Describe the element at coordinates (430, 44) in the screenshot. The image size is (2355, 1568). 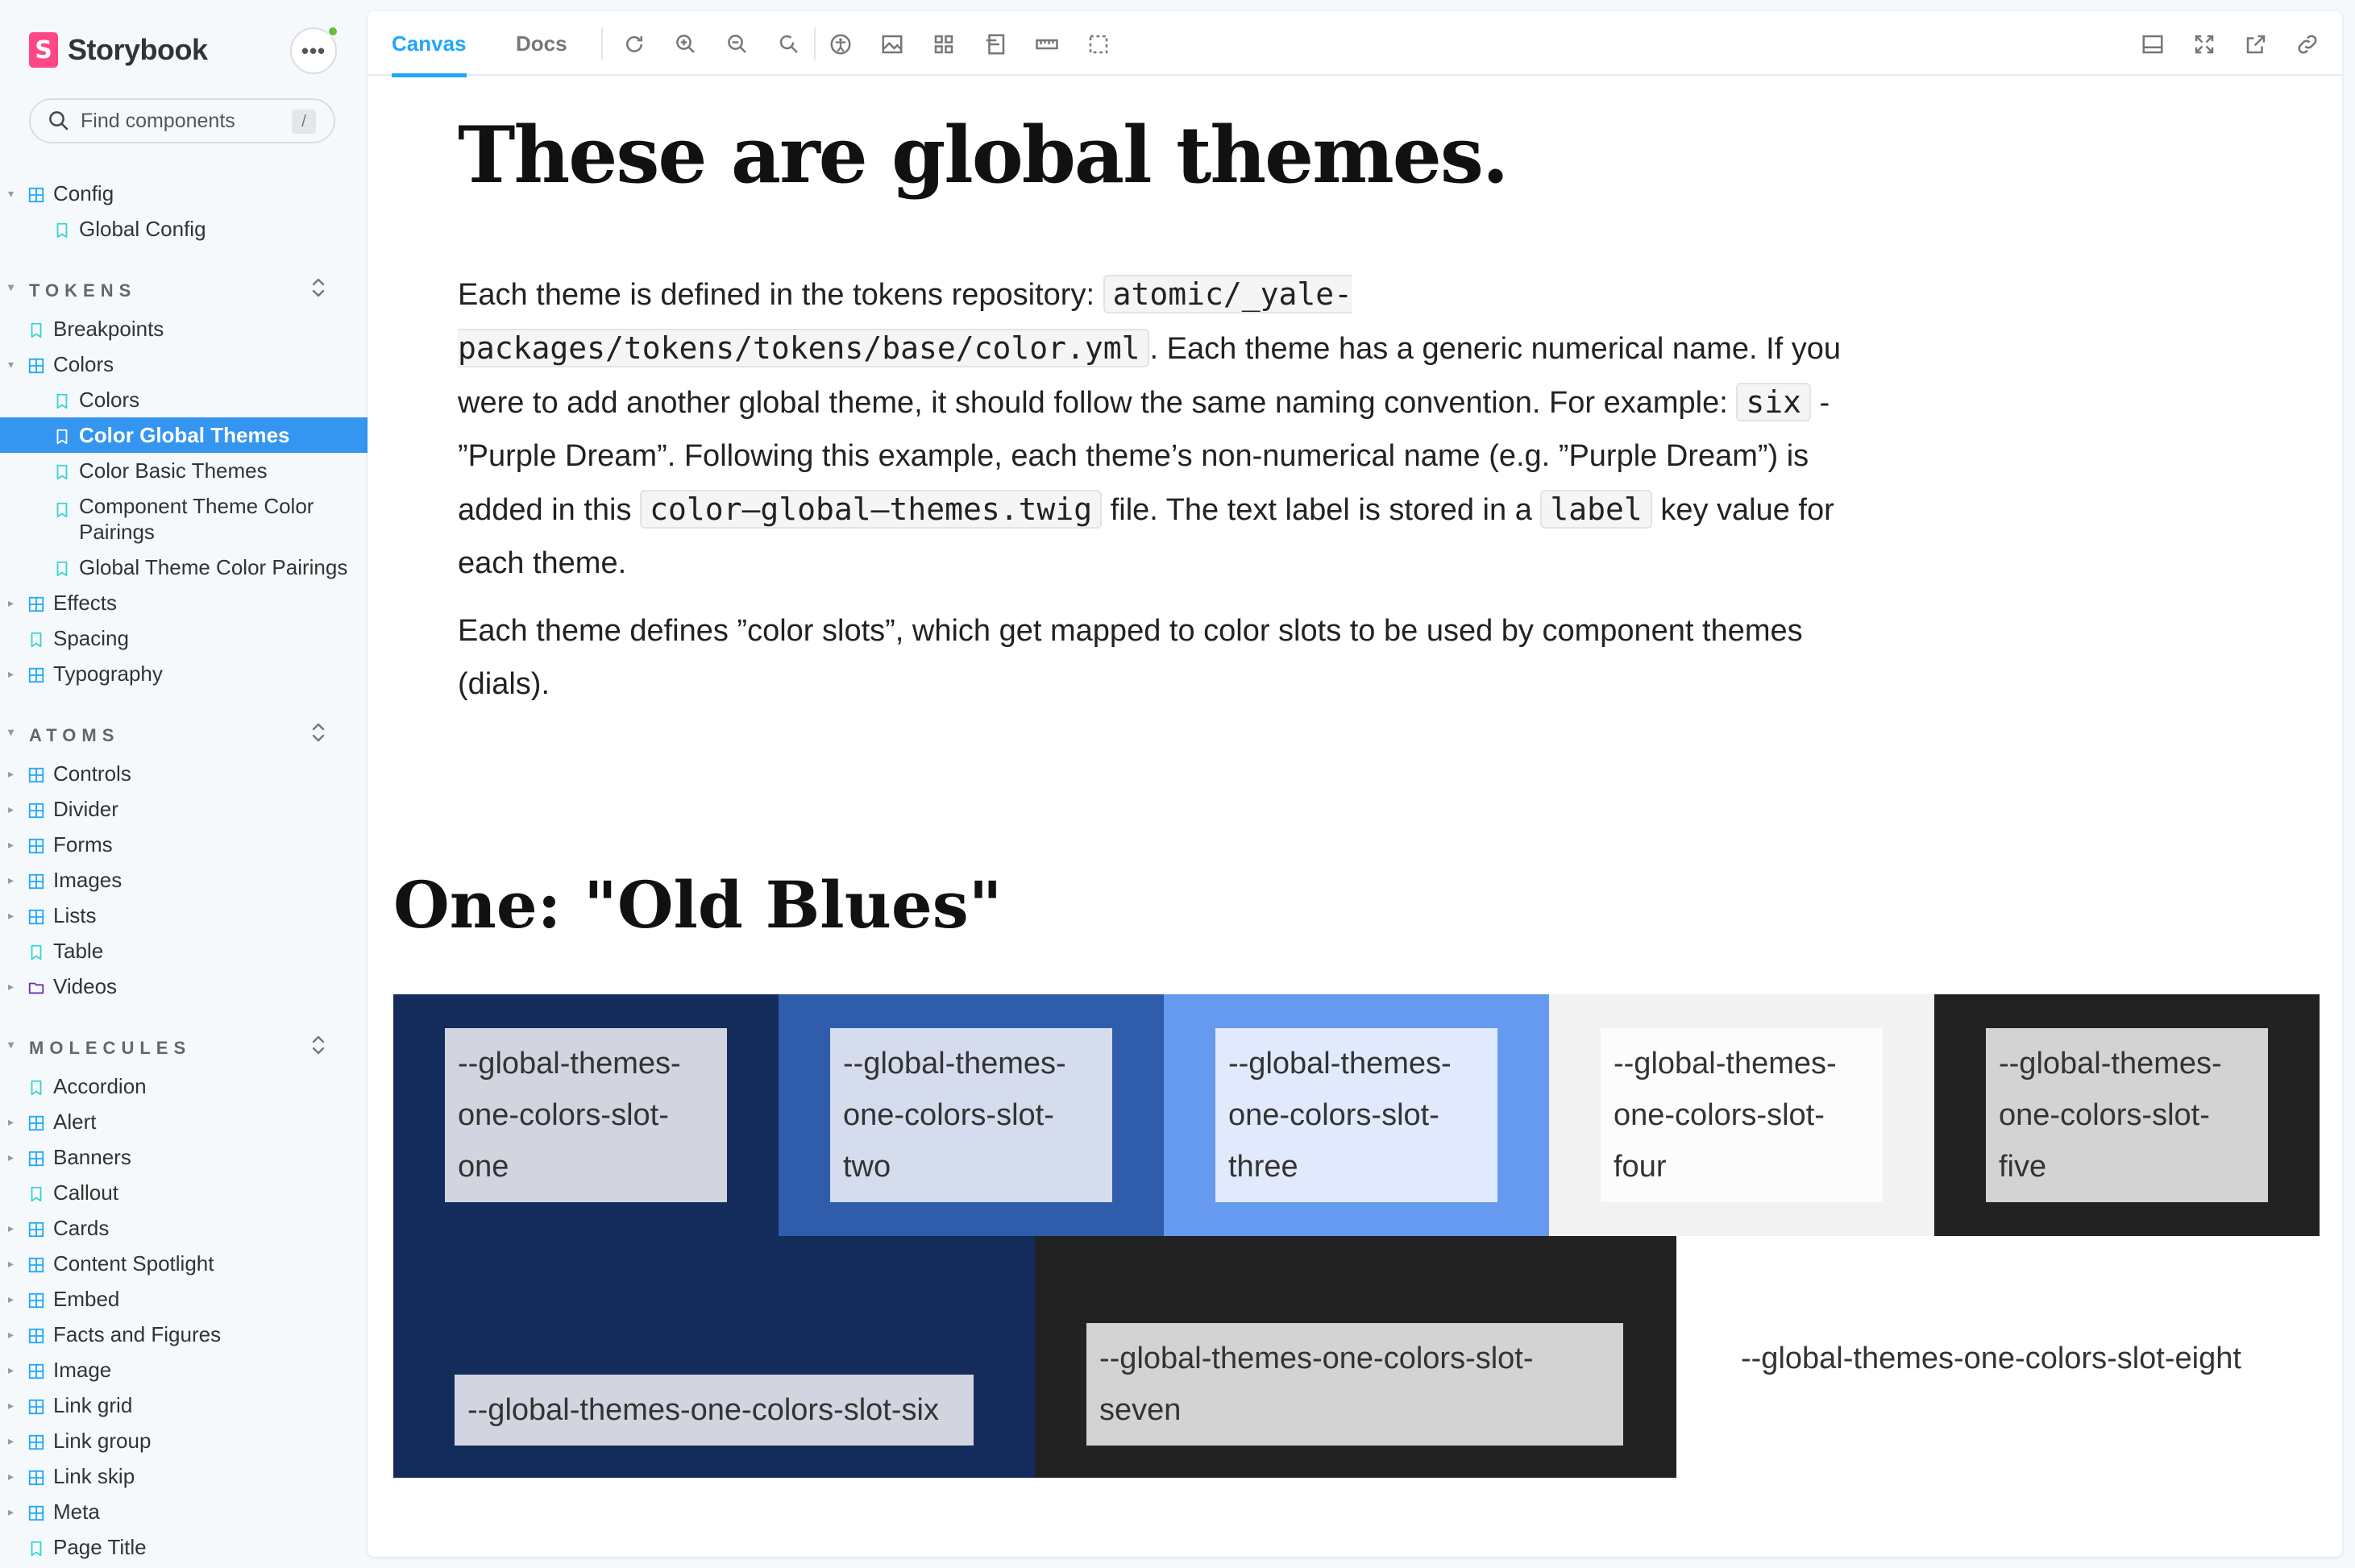
I see `tab-canvas: Canvas` at that location.